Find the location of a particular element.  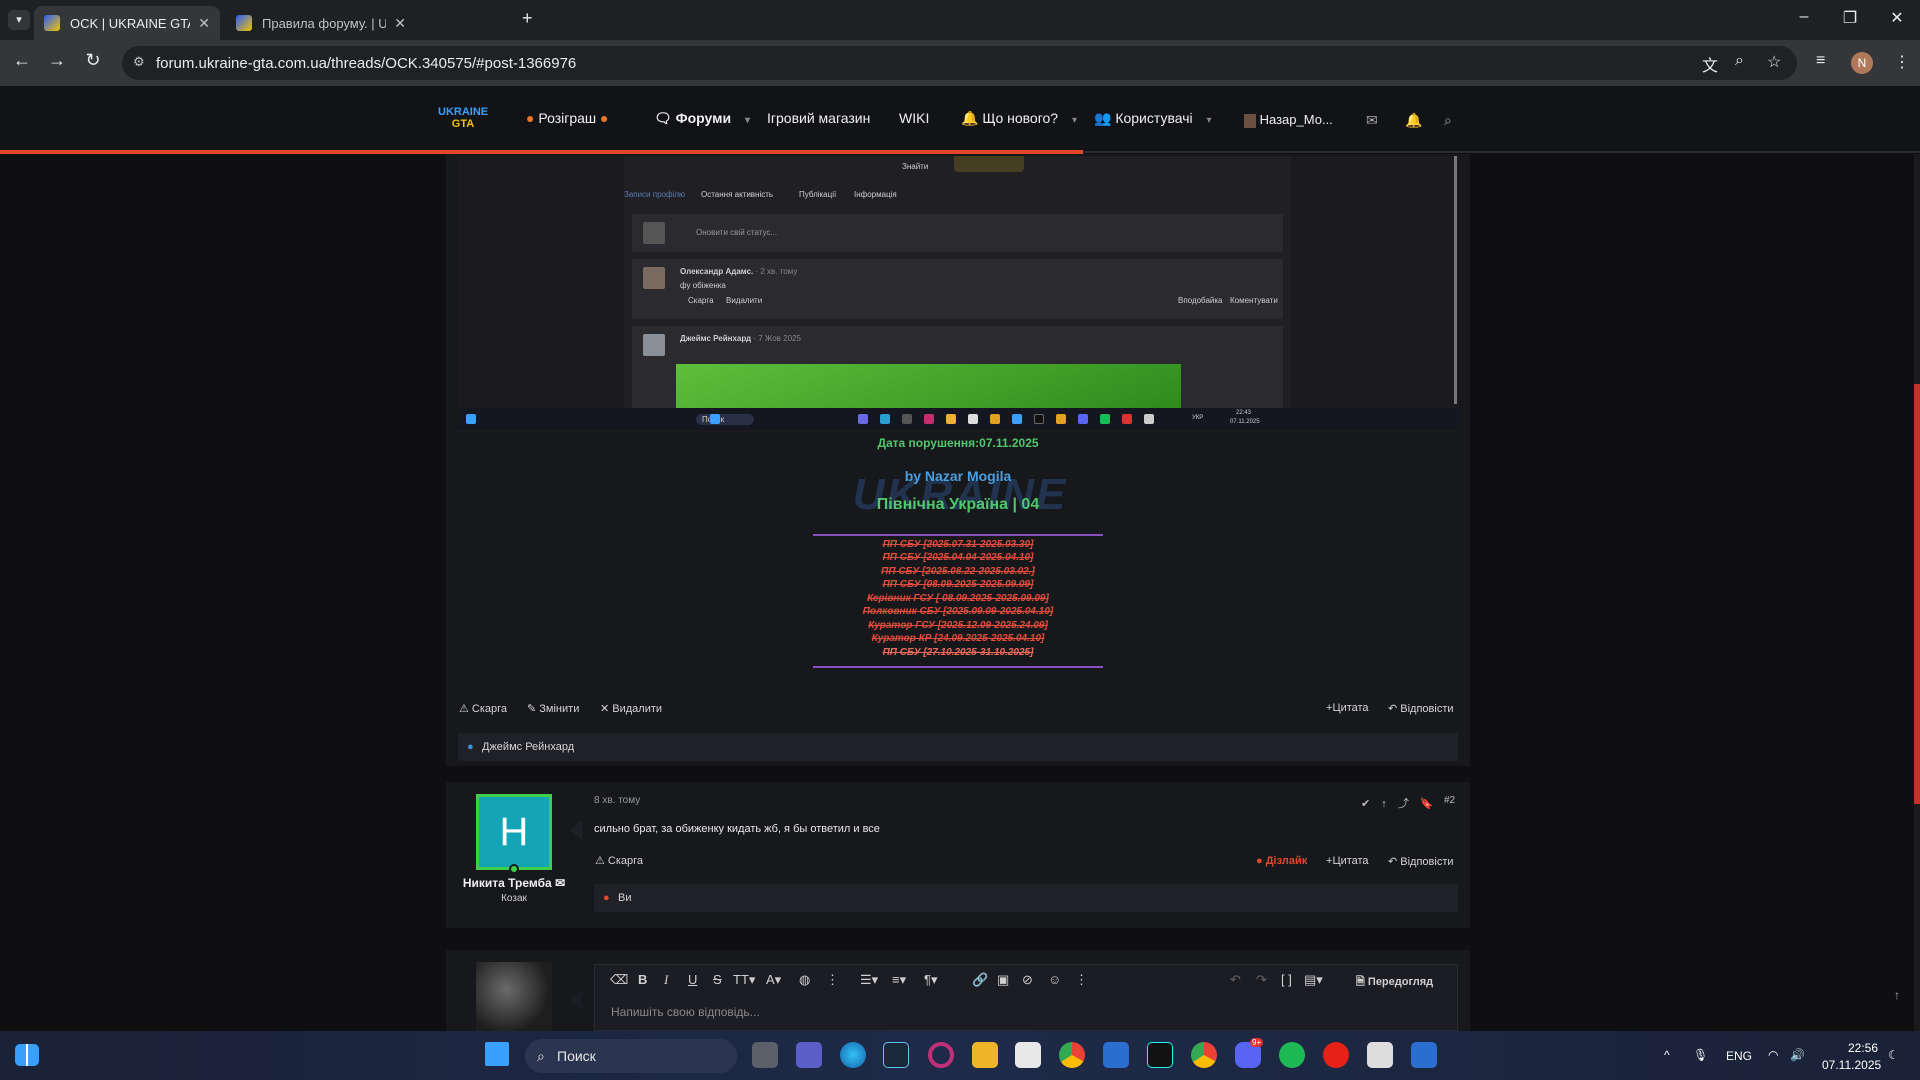

post-2-reactions: ● Ви is located at coordinates (1026, 898).